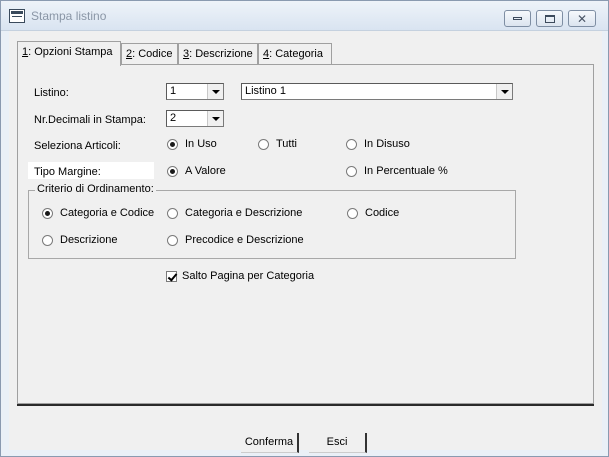 The width and height of the screenshot is (609, 457). Describe the element at coordinates (277, 144) in the screenshot. I see `radio-tutti: Tutti` at that location.